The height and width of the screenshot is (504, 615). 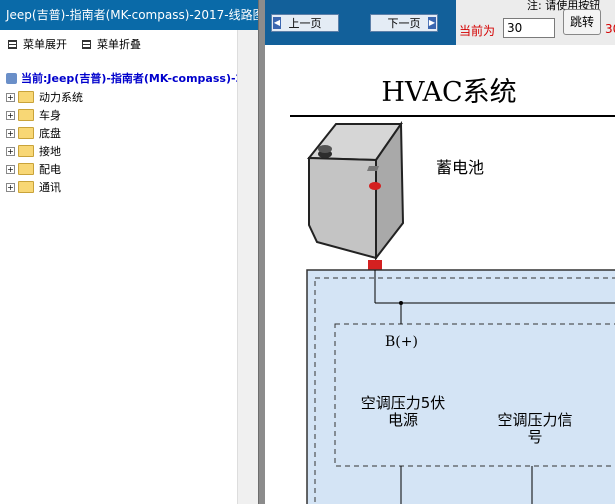 I want to click on tree-item-label: 通讯, so click(x=50, y=187).